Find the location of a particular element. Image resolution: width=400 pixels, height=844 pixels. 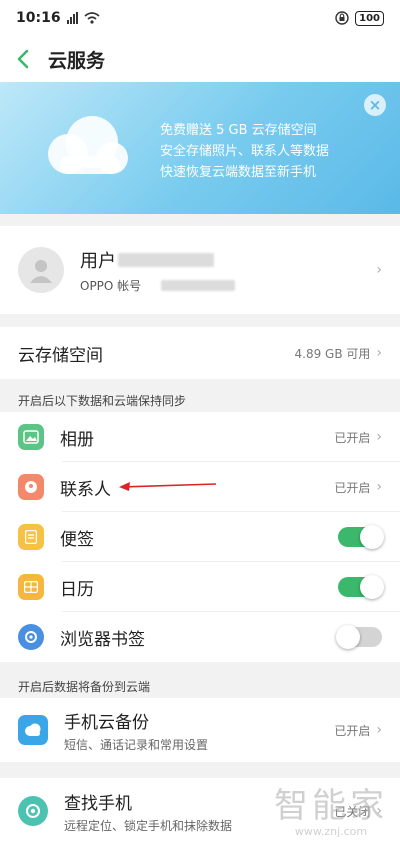

storage-label: 云存储空间 is located at coordinates (60, 355).